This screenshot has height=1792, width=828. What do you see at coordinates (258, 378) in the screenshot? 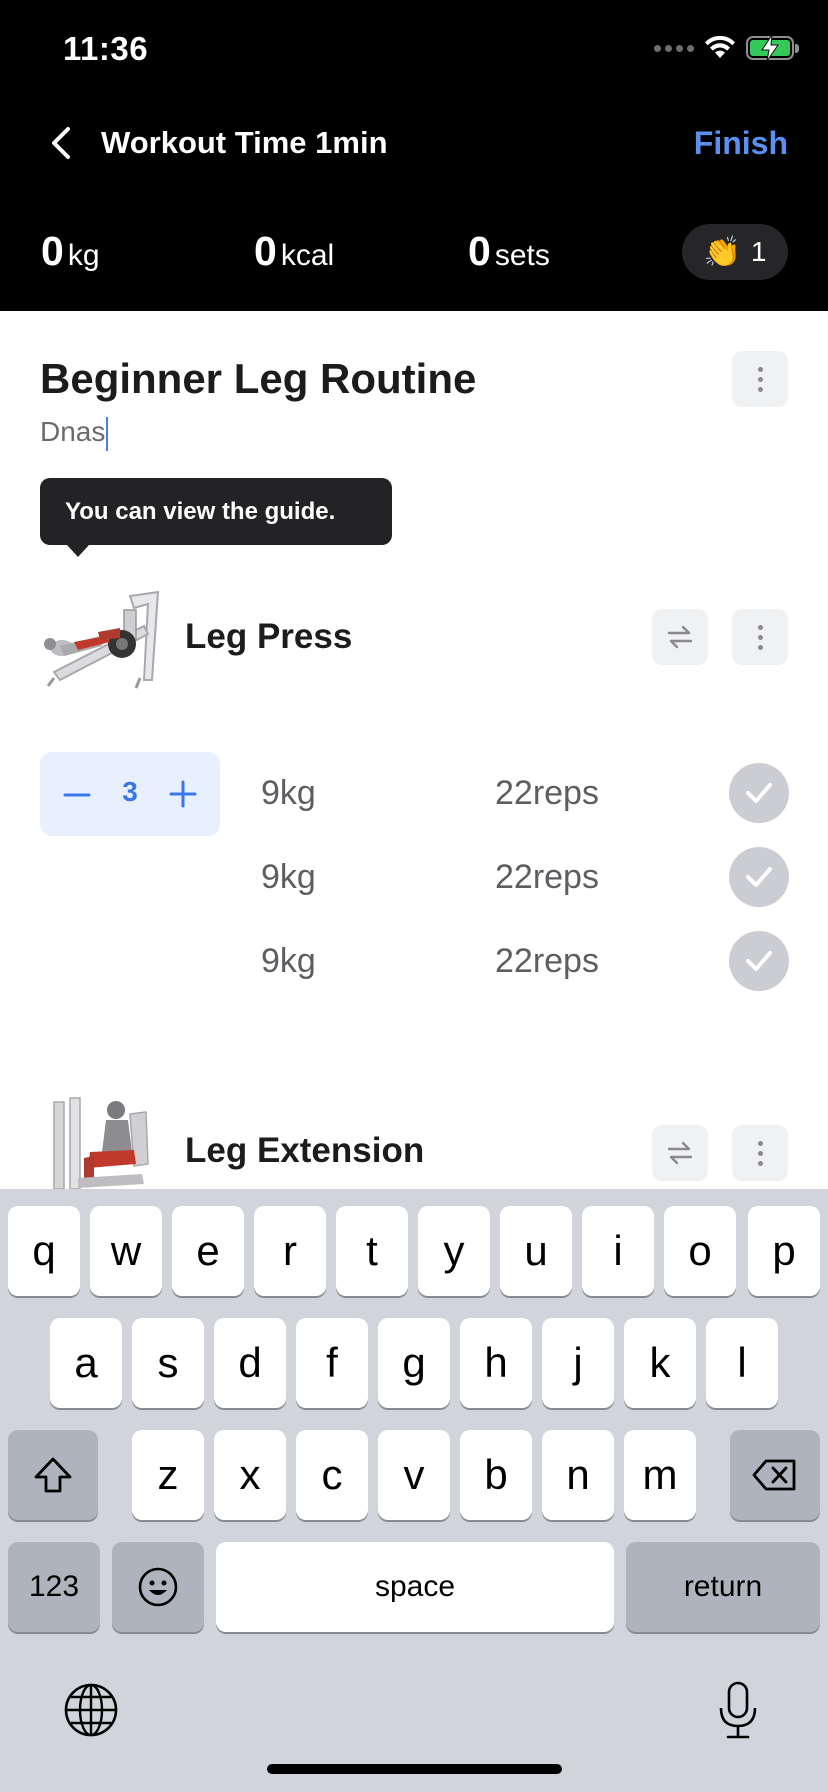
I see `routine-title: Beginner Leg Routine` at bounding box center [258, 378].